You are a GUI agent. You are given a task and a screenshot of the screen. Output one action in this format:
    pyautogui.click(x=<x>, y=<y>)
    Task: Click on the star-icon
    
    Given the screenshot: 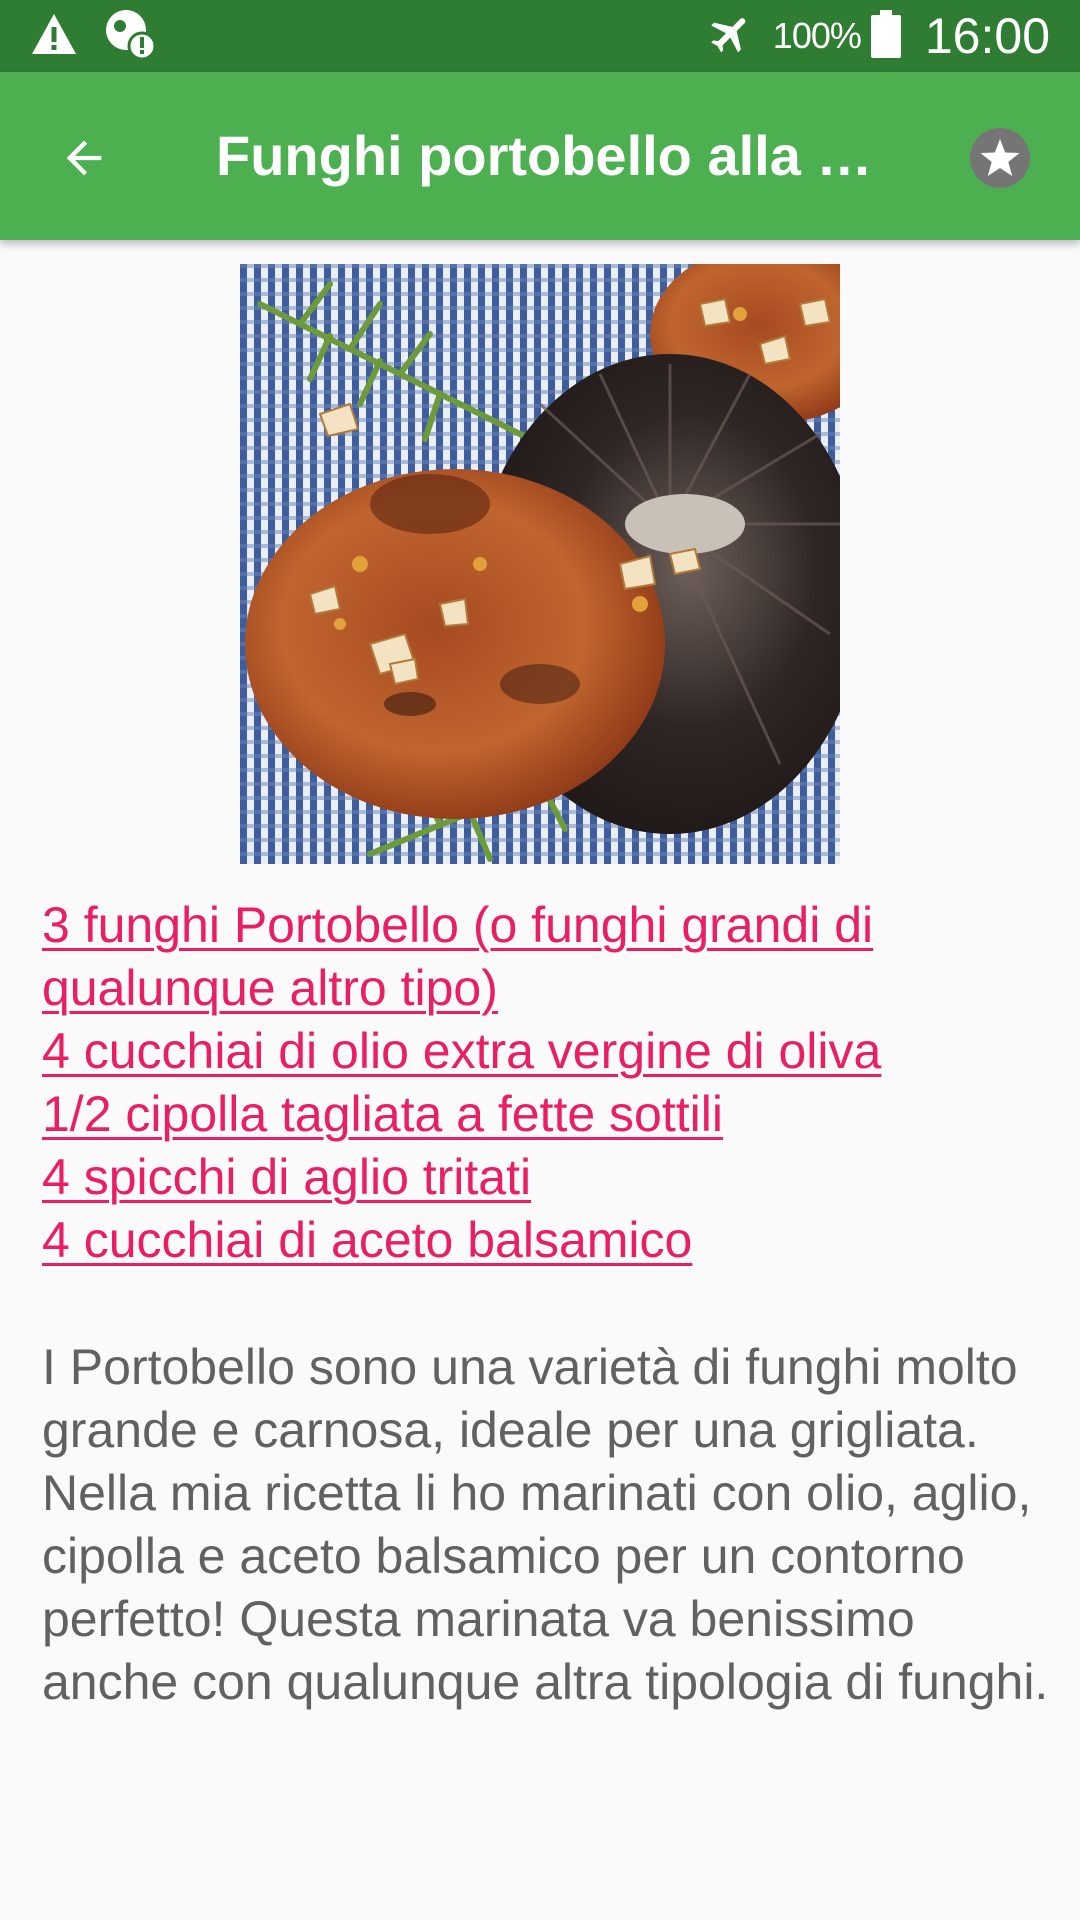 What is the action you would take?
    pyautogui.click(x=1000, y=160)
    